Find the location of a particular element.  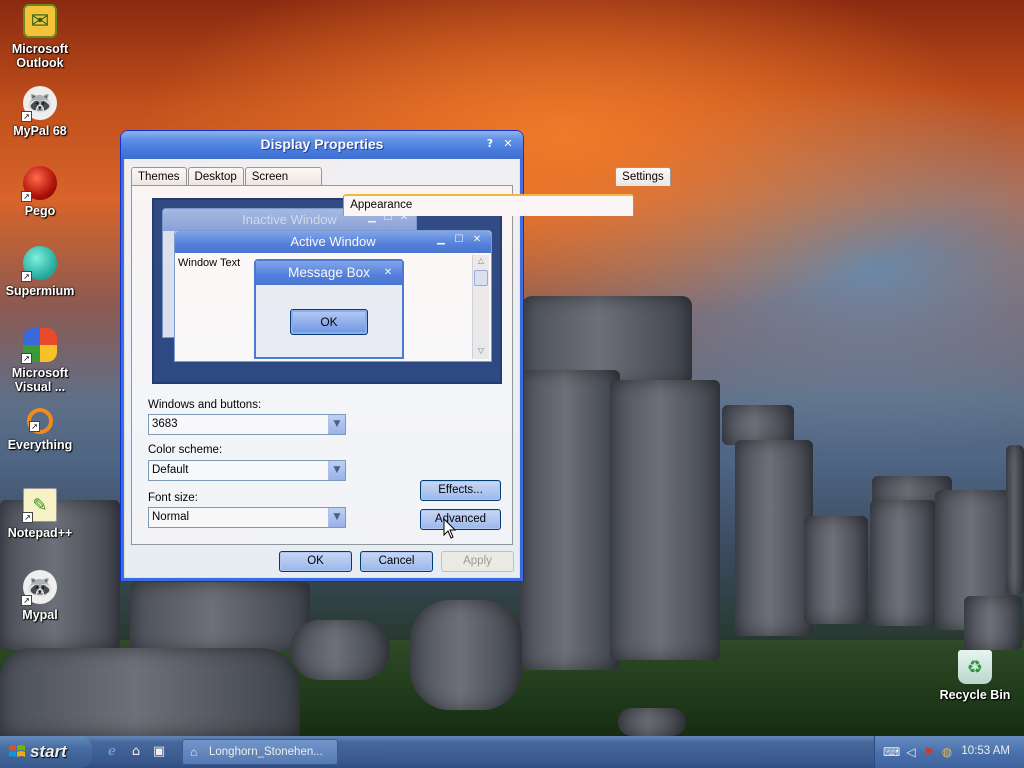

clock: 10:53 AM is located at coordinates (985, 751).